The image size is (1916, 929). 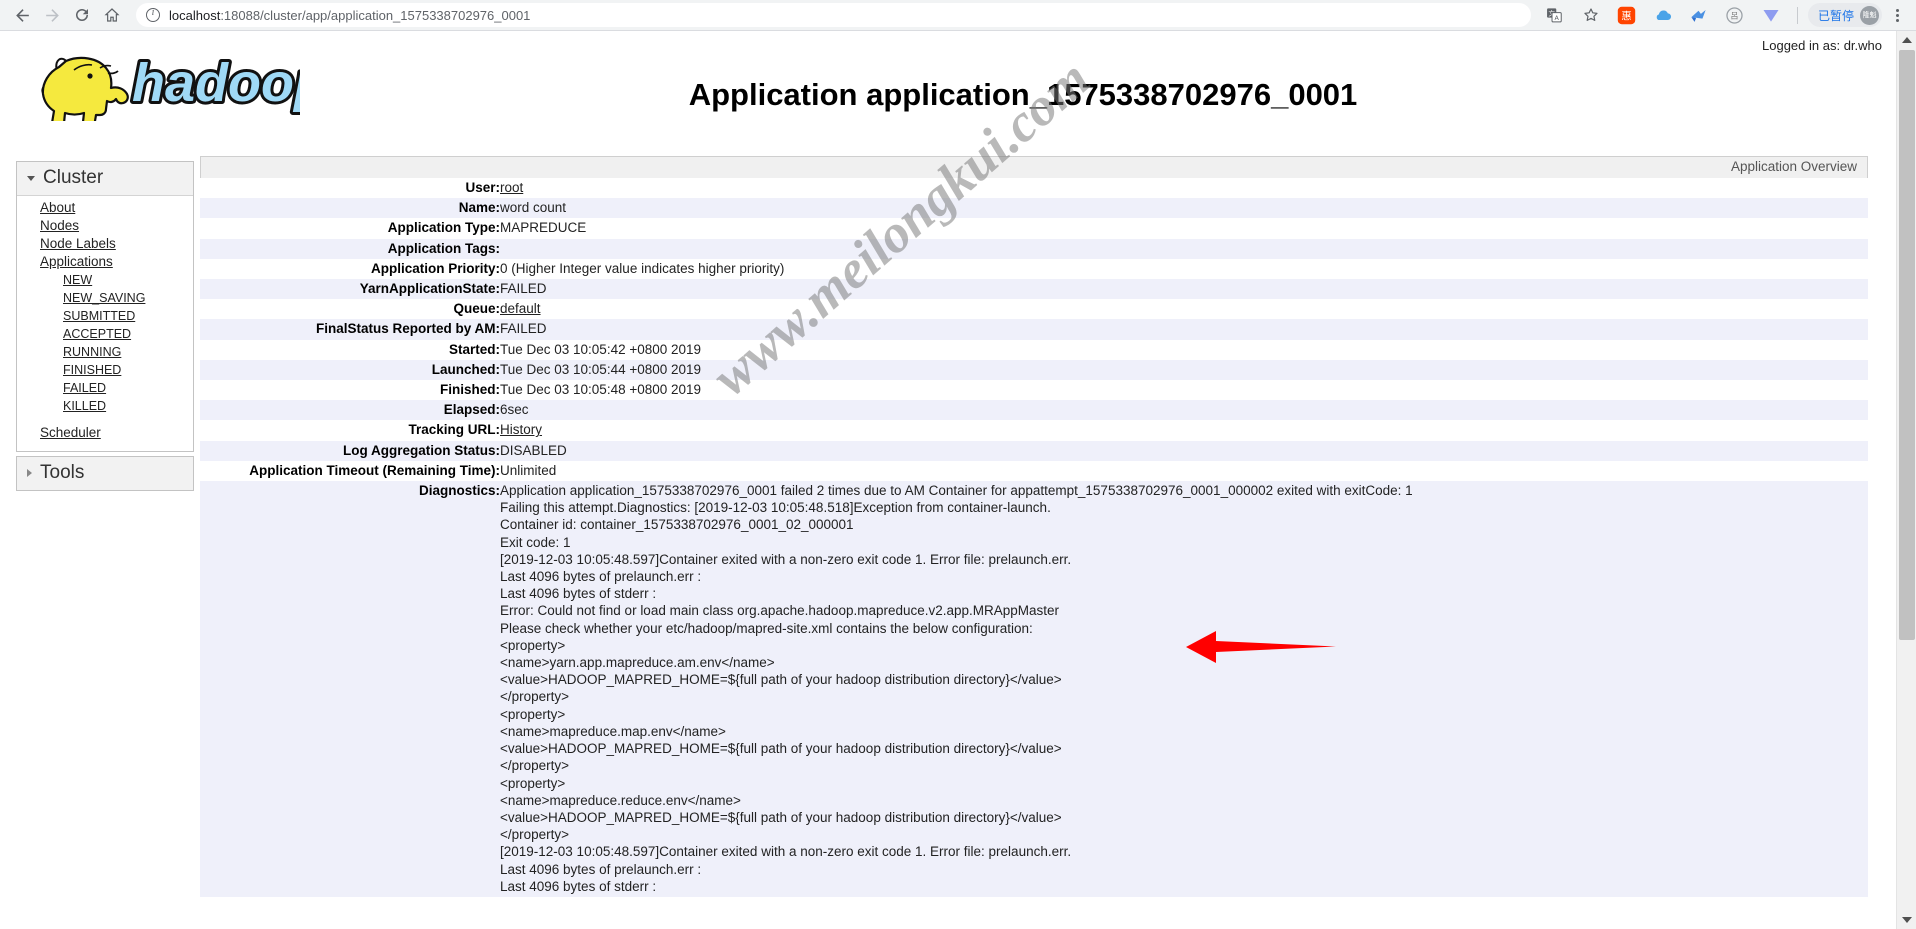 What do you see at coordinates (520, 308) in the screenshot?
I see `row-value-link: default` at bounding box center [520, 308].